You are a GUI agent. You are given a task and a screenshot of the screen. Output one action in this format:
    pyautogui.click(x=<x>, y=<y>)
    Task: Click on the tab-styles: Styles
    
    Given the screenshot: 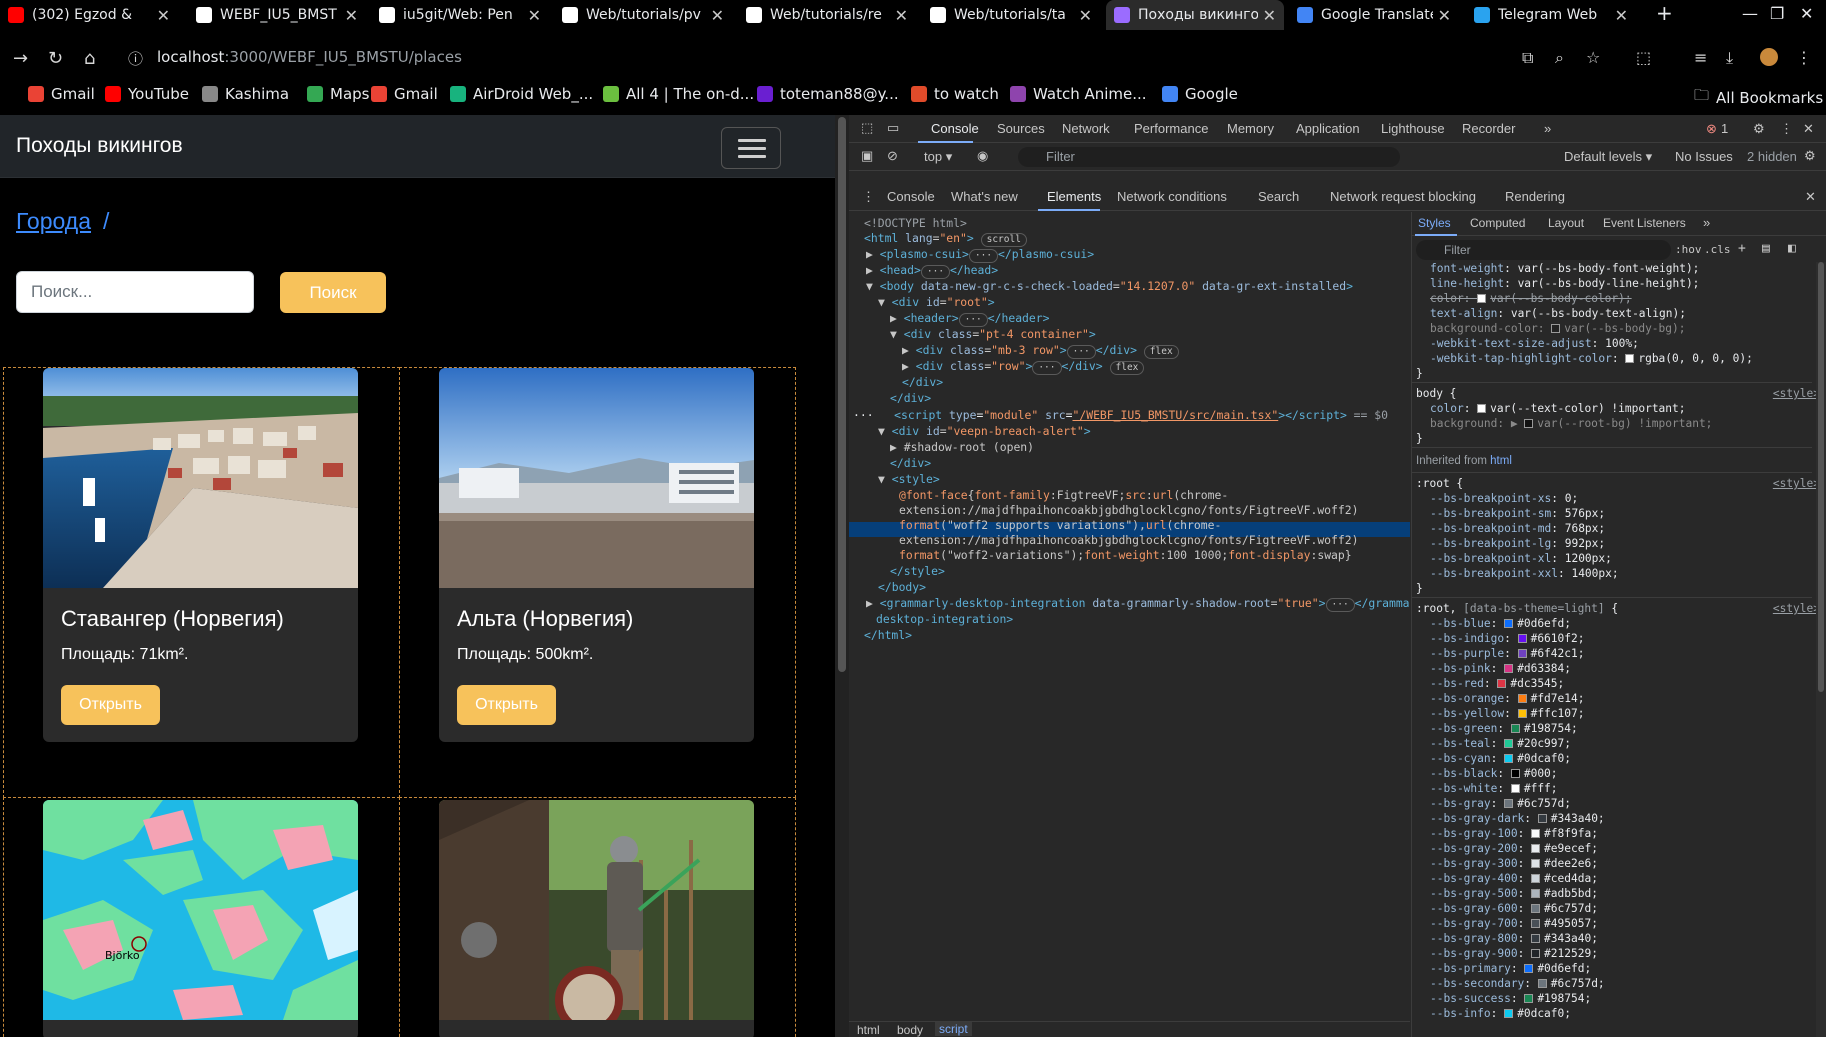 What is the action you would take?
    pyautogui.click(x=1434, y=223)
    